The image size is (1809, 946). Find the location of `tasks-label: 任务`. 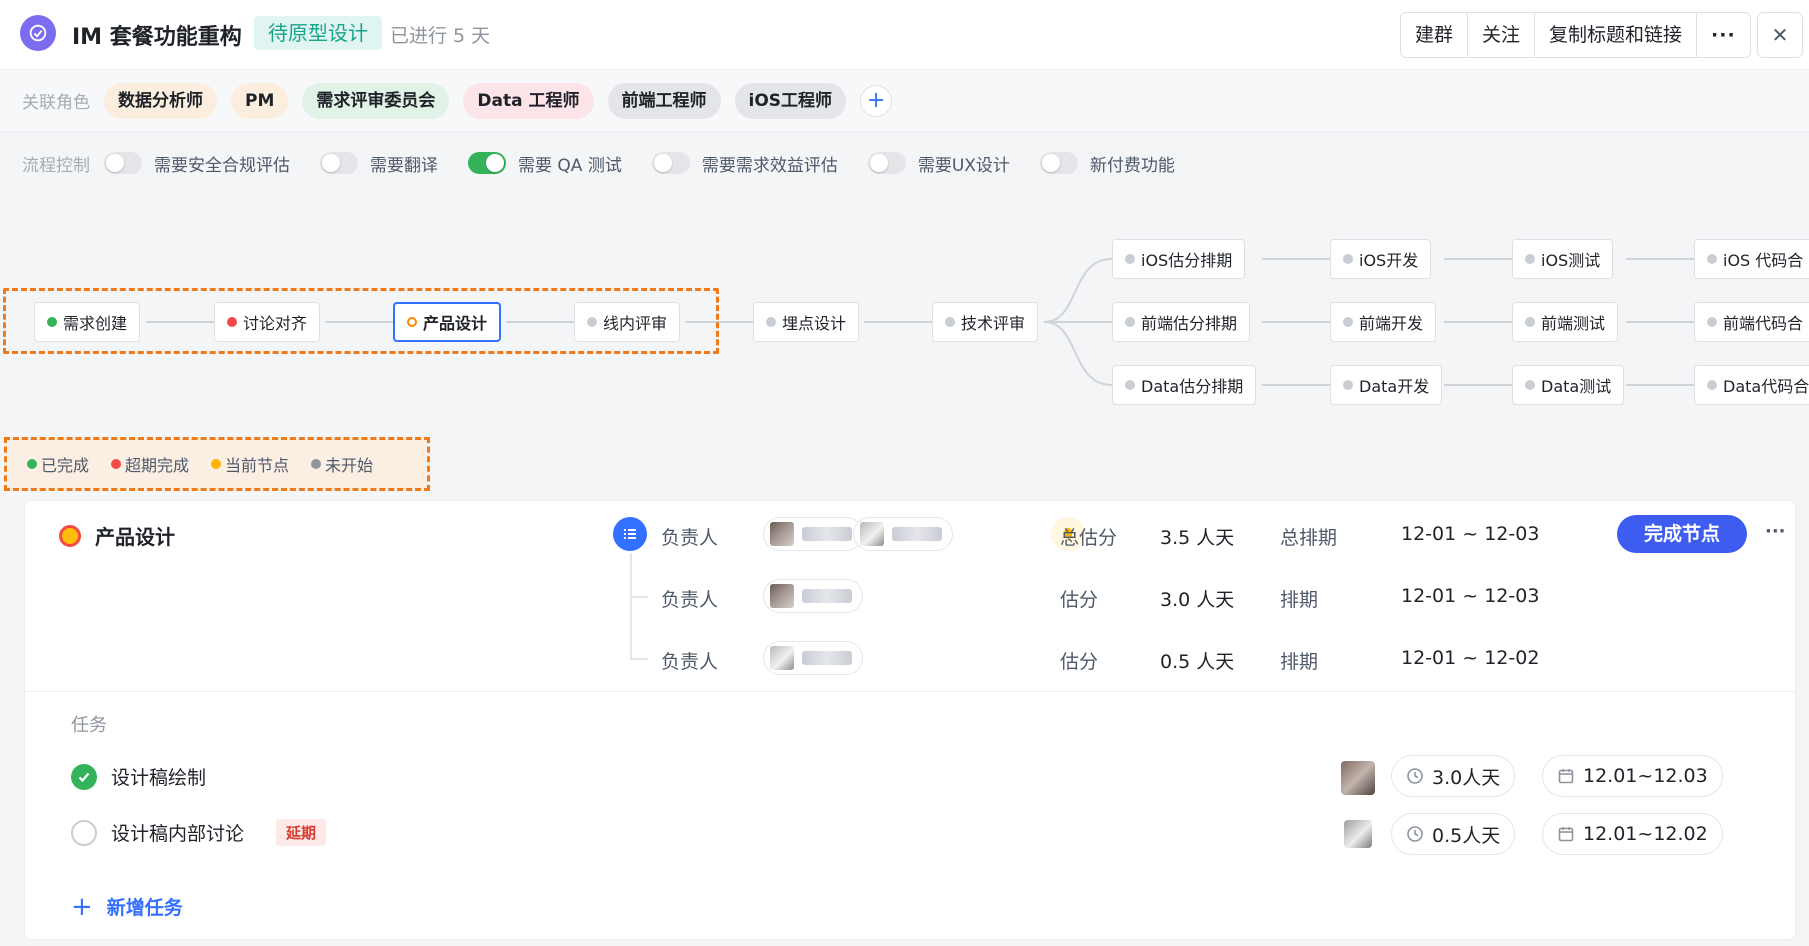

tasks-label: 任务 is located at coordinates (89, 725).